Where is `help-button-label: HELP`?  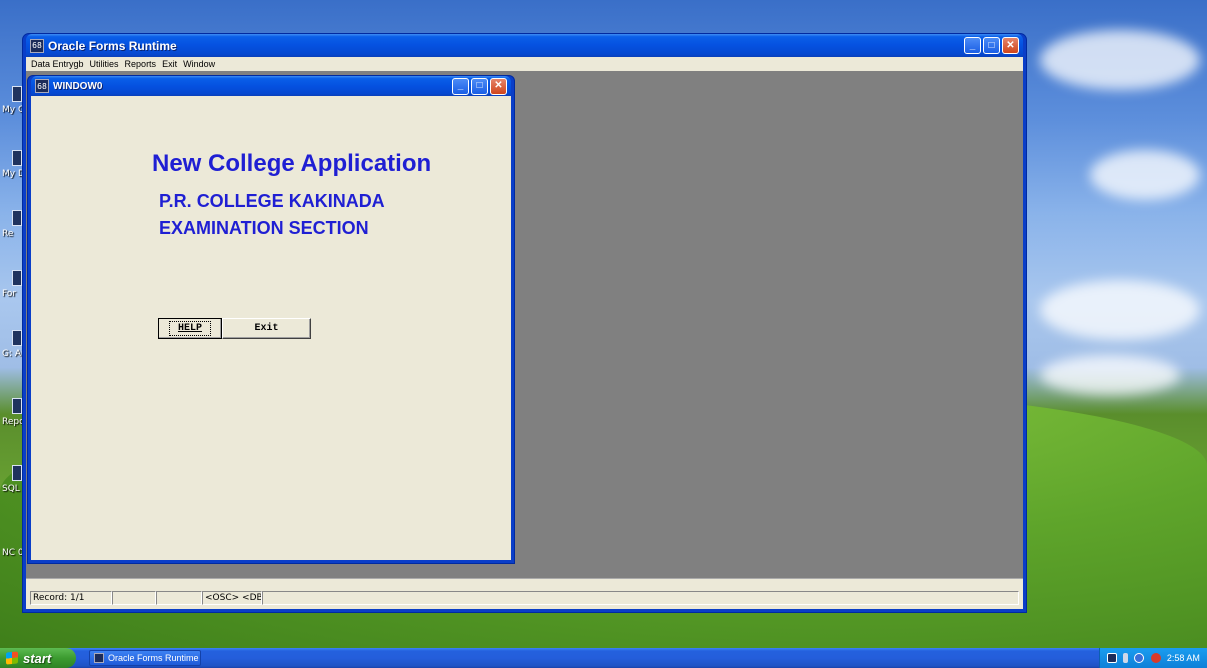 help-button-label: HELP is located at coordinates (189, 328).